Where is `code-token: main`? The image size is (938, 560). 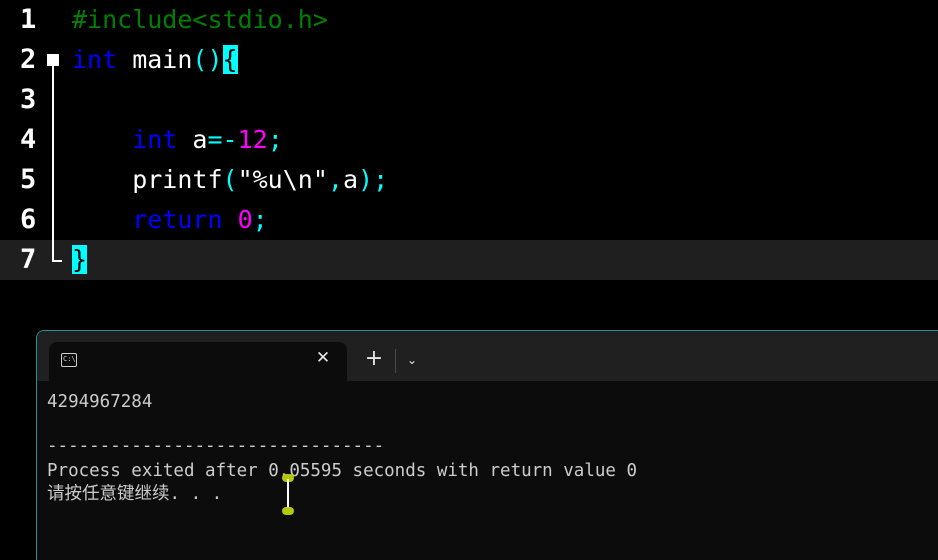
code-token: main is located at coordinates (155, 59).